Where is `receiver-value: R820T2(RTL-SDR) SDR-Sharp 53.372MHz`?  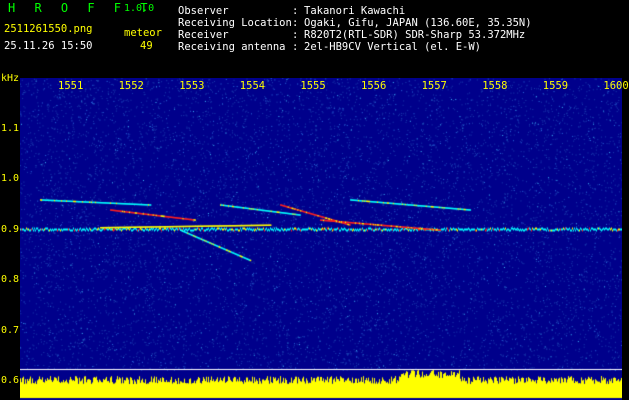
receiver-value: R820T2(RTL-SDR) SDR-Sharp 53.372MHz is located at coordinates (415, 35).